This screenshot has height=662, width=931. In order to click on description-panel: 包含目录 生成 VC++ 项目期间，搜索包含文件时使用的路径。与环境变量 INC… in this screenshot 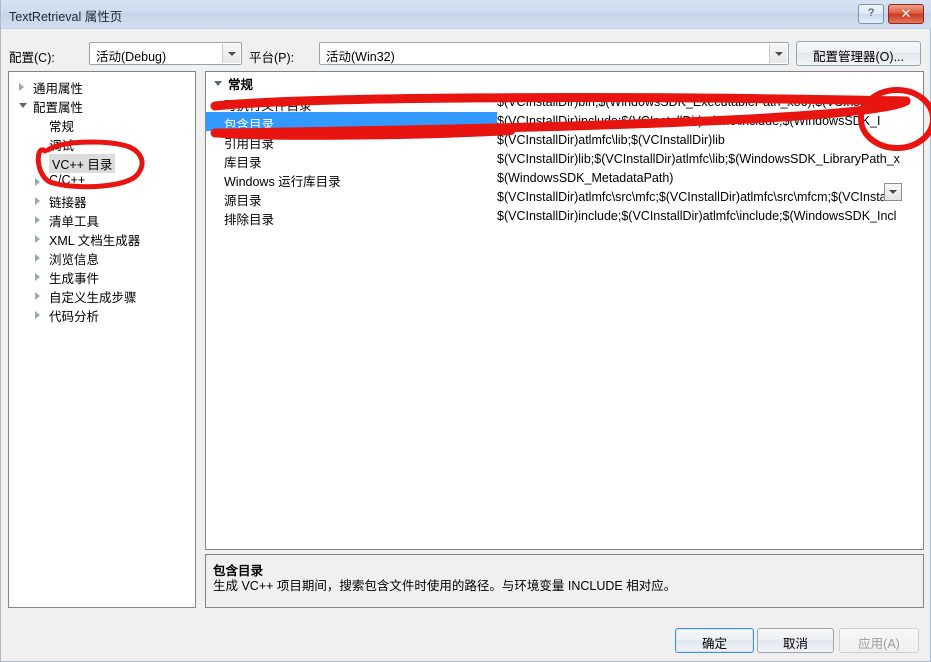, I will do `click(564, 581)`.